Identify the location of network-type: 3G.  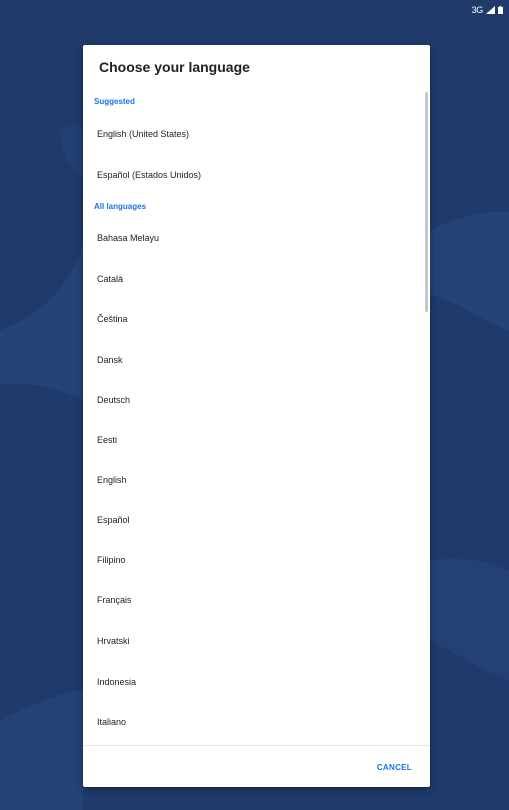
(477, 10).